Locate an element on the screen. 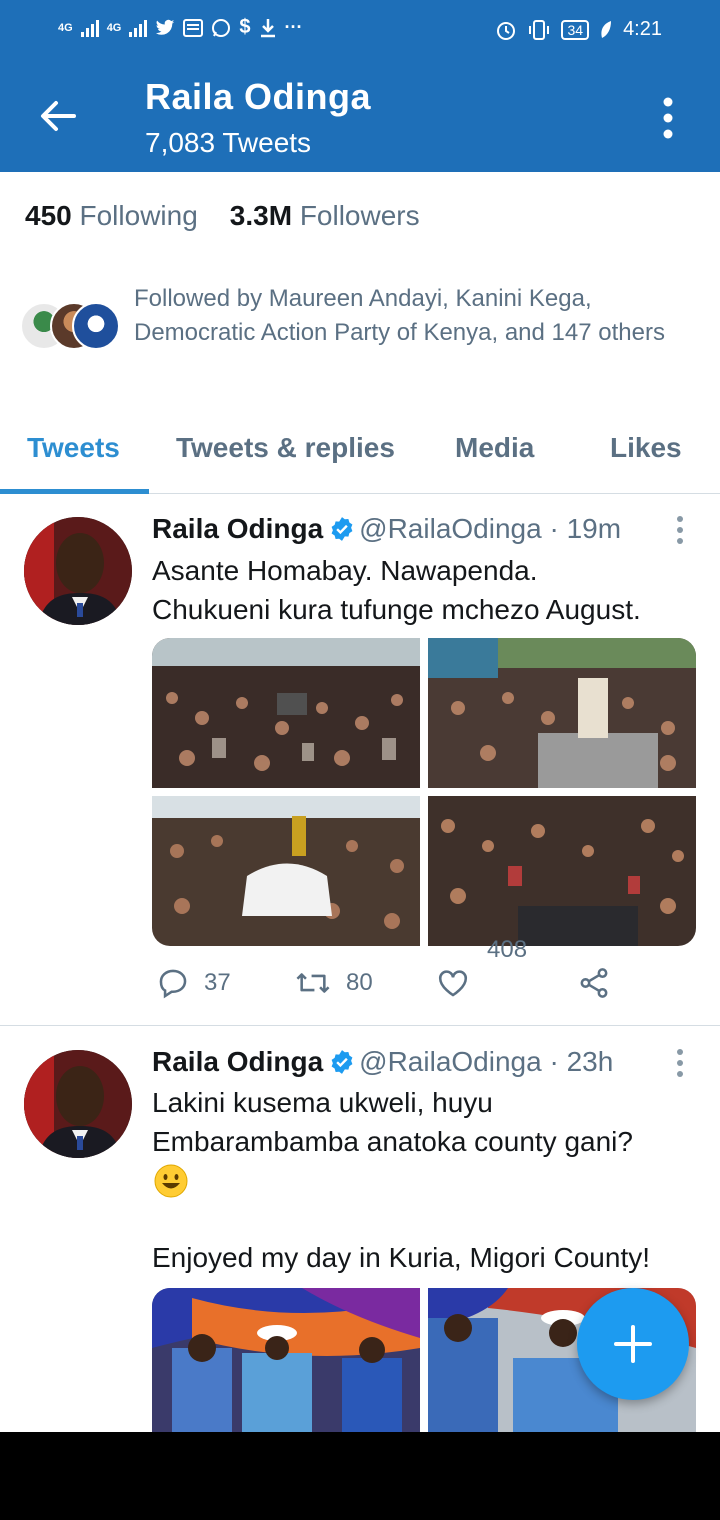 The width and height of the screenshot is (720, 1520). followers-label: Followers is located at coordinates (359, 215).